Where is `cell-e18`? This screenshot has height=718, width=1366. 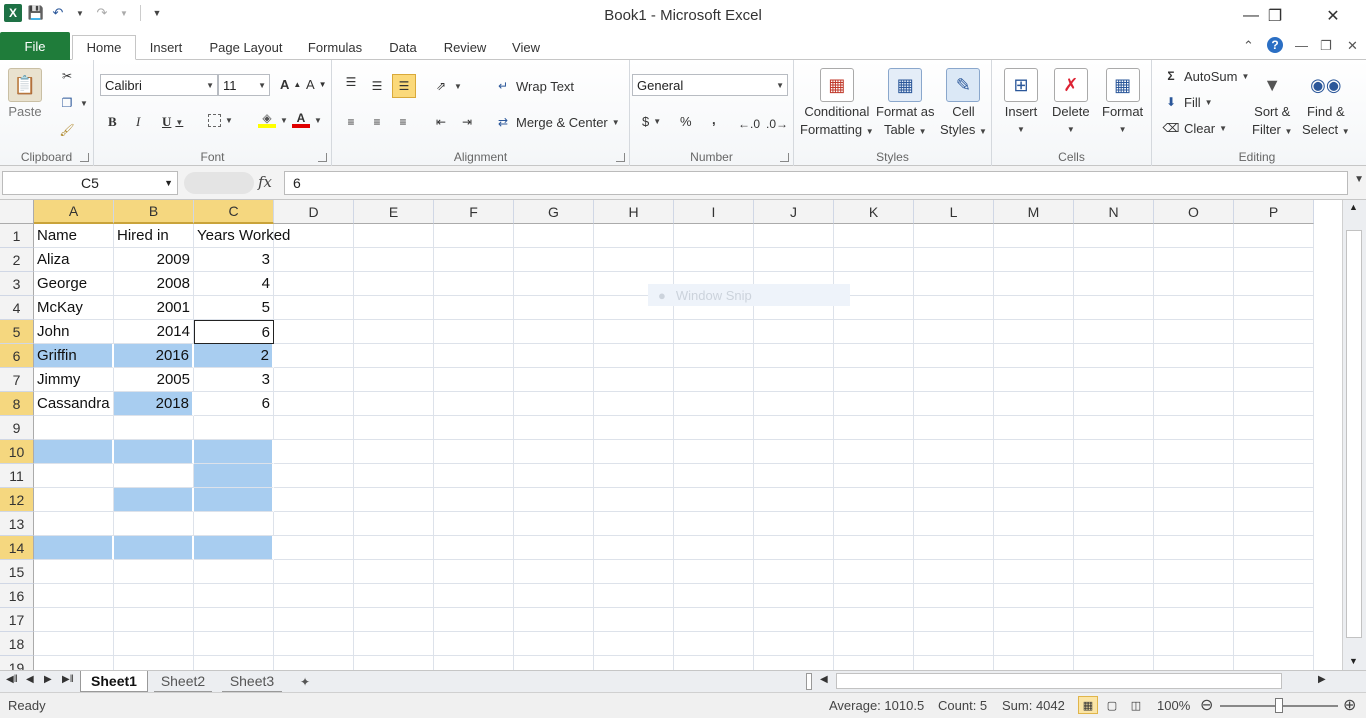
cell-e18 is located at coordinates (394, 644).